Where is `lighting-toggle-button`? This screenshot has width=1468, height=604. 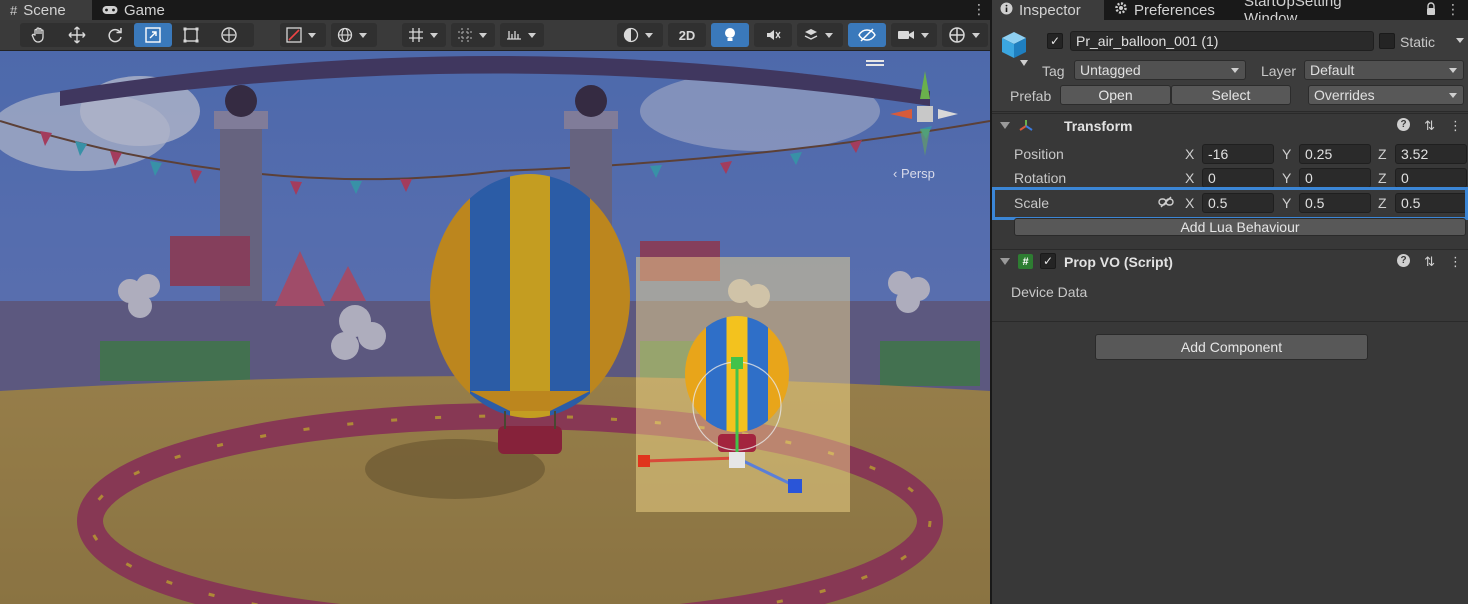
lighting-toggle-button is located at coordinates (730, 35).